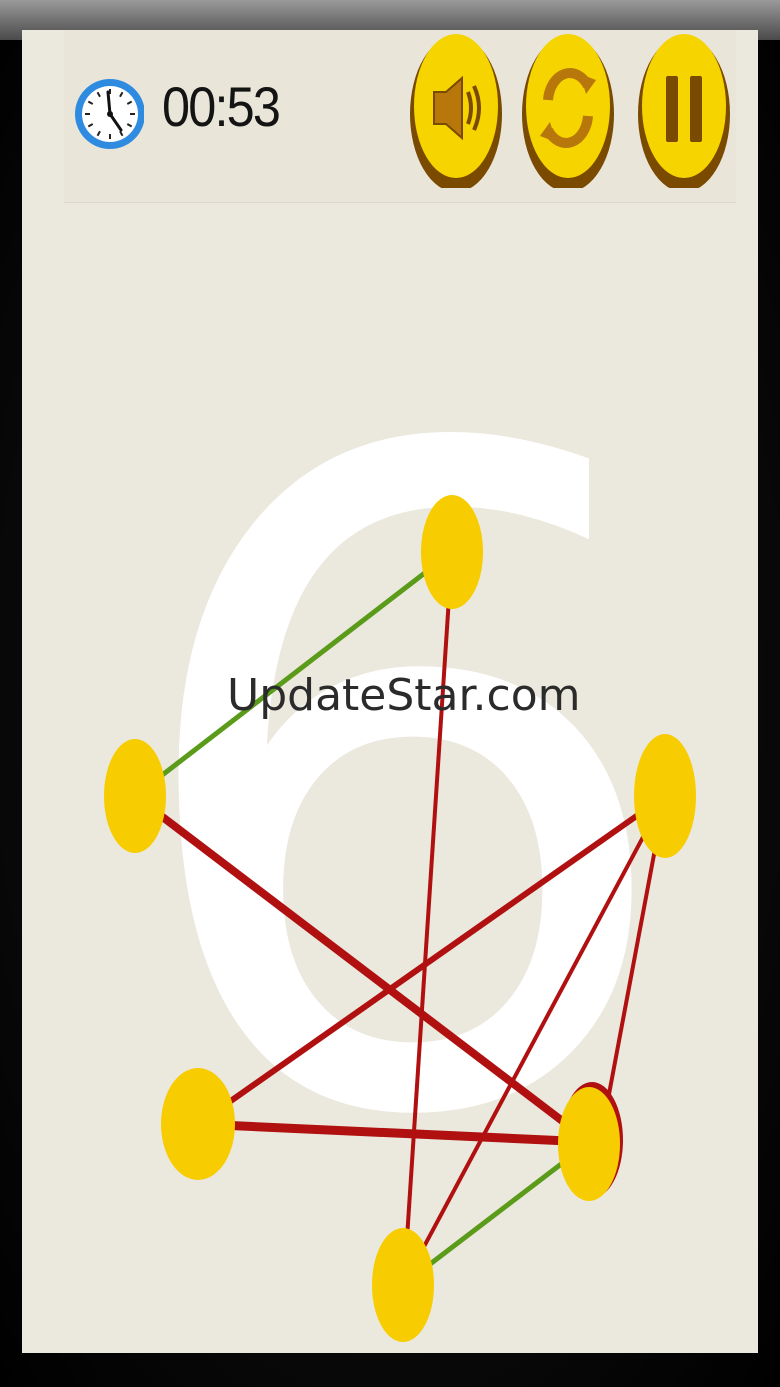 The image size is (780, 1387). I want to click on node-top, so click(452, 552).